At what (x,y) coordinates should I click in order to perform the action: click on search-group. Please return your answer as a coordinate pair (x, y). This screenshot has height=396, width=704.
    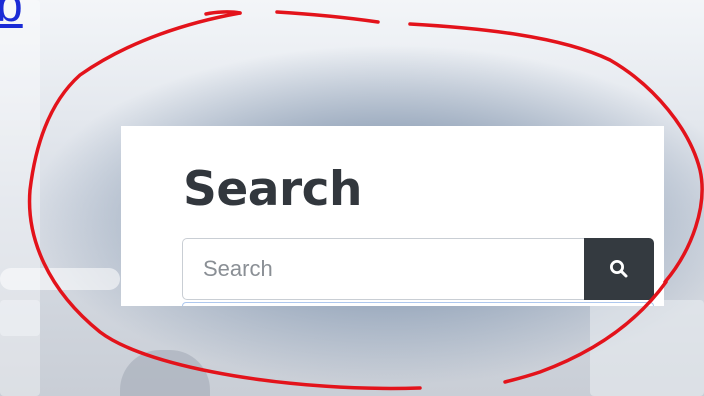
    Looking at the image, I should click on (418, 269).